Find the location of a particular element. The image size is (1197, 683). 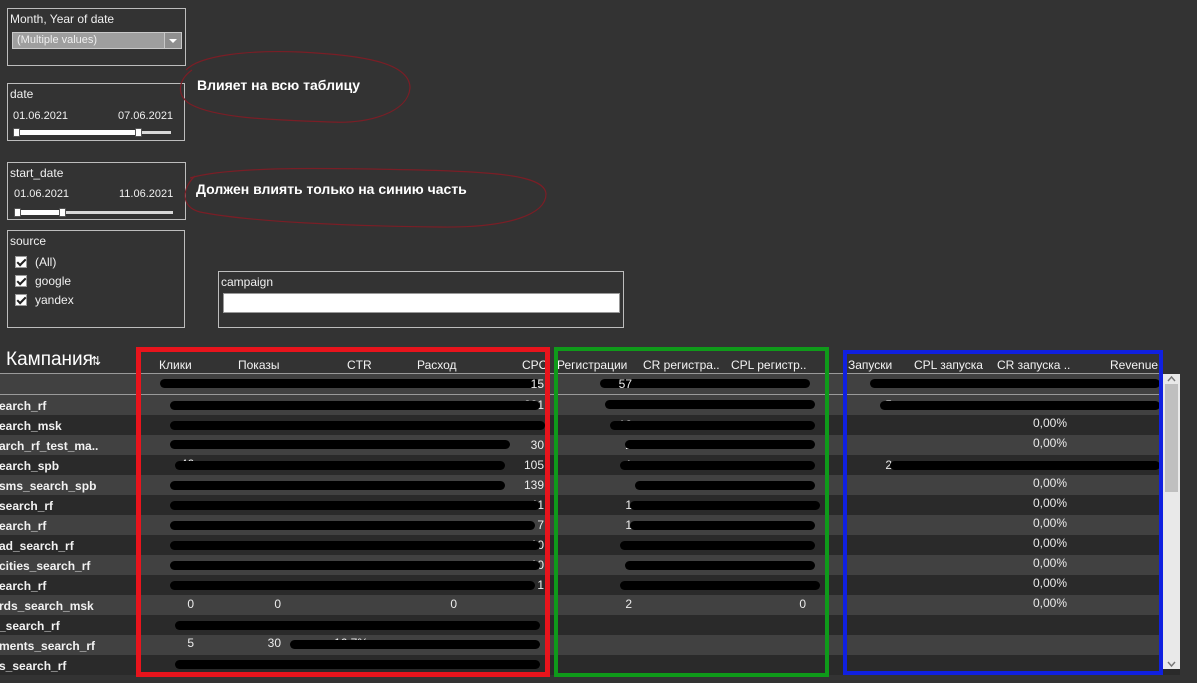

col-header-spend: Расход is located at coordinates (437, 365).